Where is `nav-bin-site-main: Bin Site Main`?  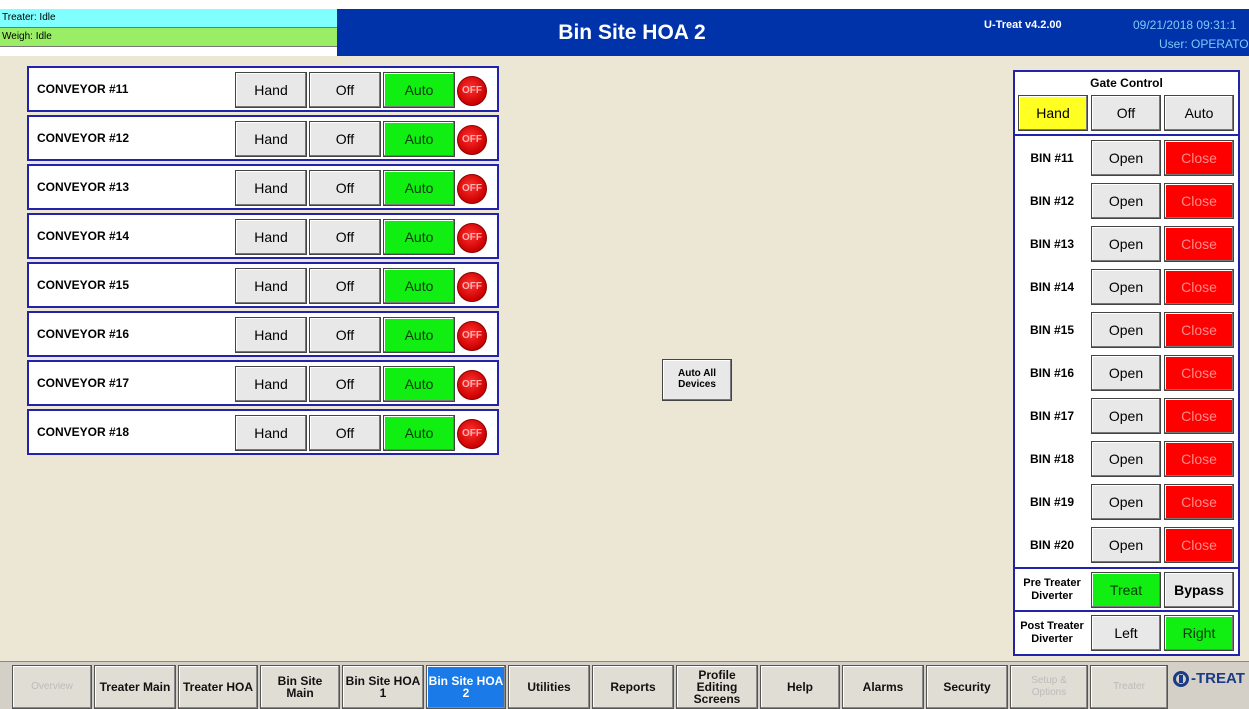
nav-bin-site-main: Bin Site Main is located at coordinates (300, 687).